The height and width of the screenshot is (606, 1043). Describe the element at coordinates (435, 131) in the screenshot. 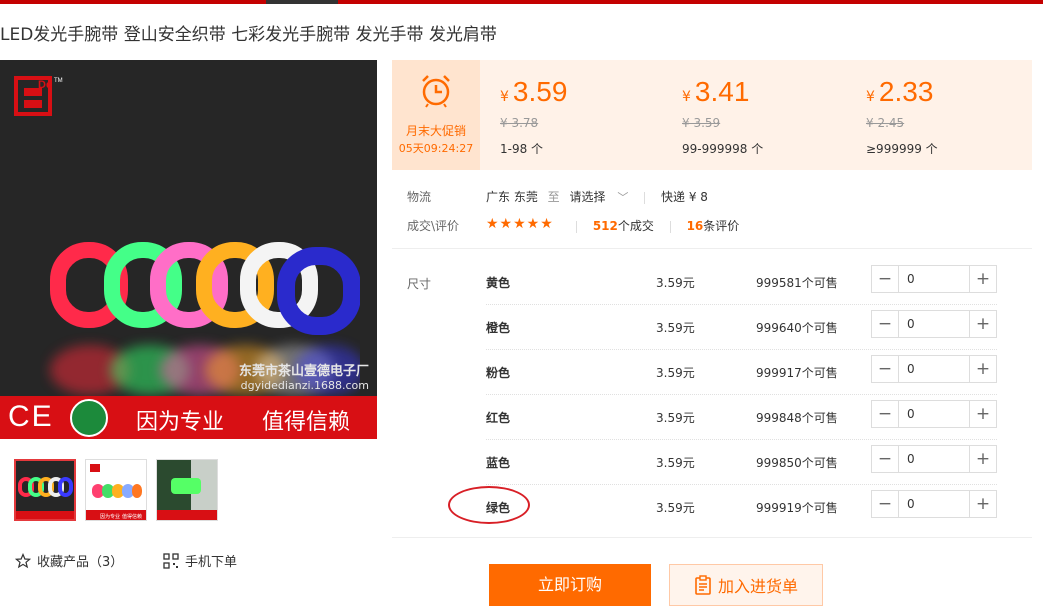

I see `promo-label: 月末大促销` at that location.